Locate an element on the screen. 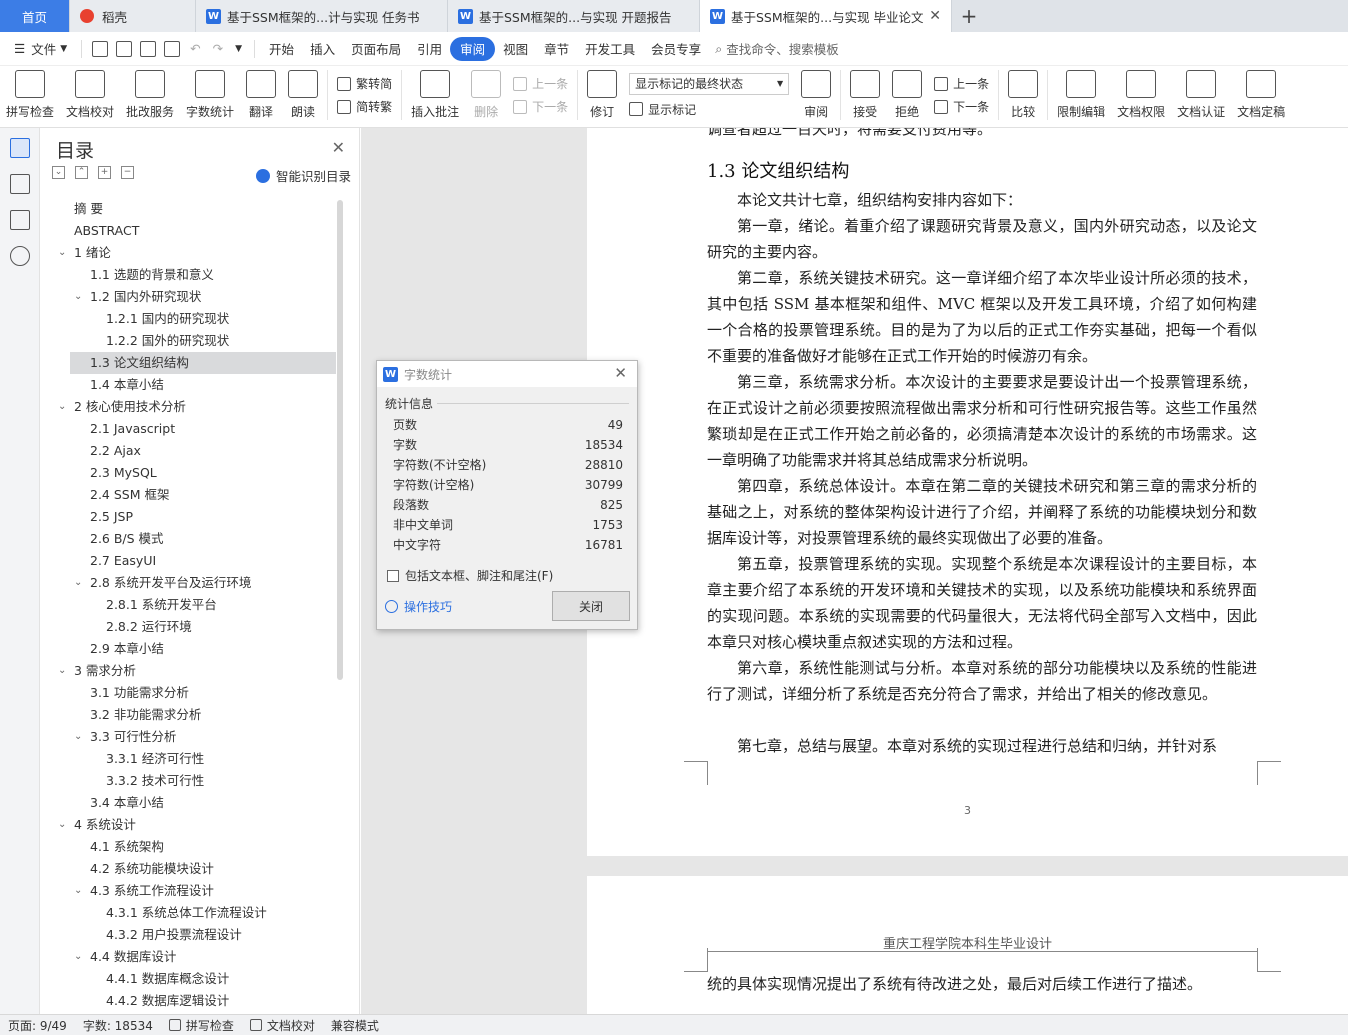  toc-item: 3.1 功能需求分析 is located at coordinates (203, 693).